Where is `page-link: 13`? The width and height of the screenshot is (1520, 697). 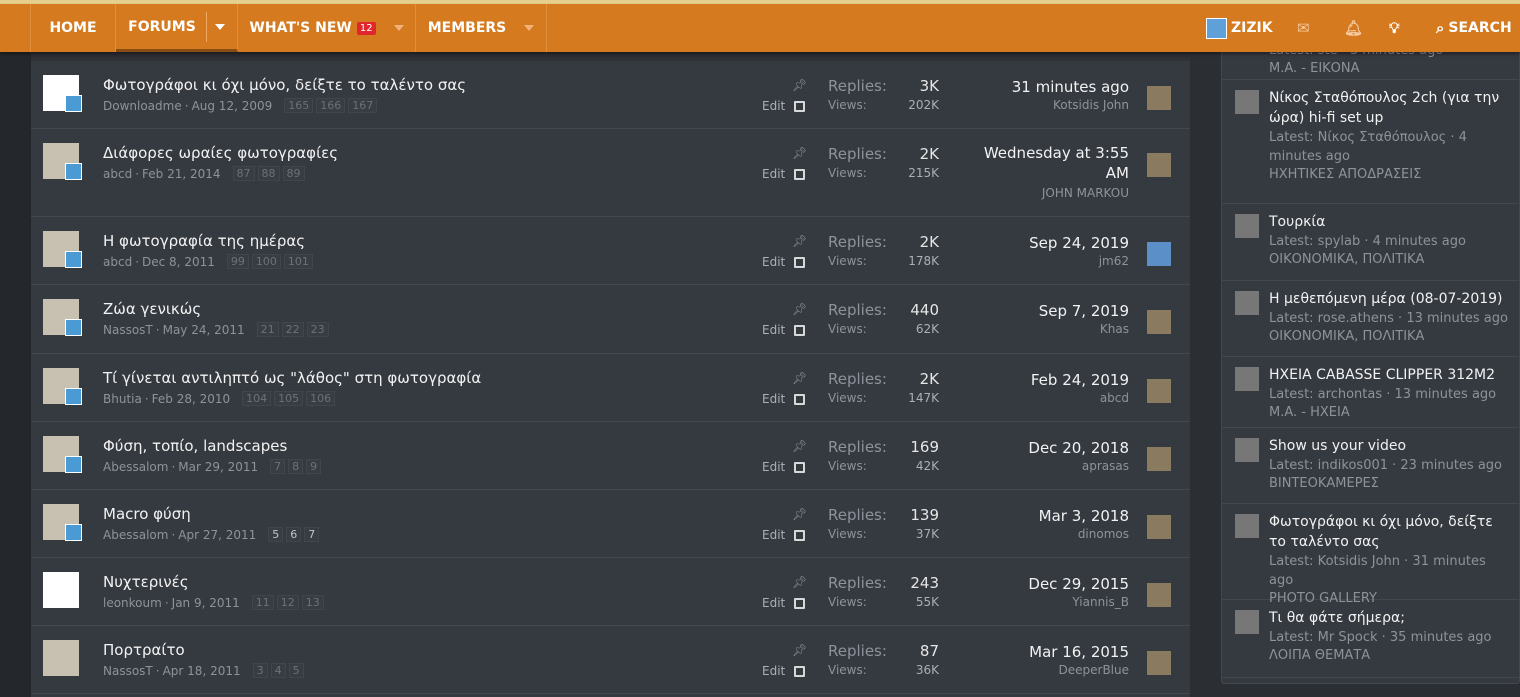 page-link: 13 is located at coordinates (312, 602).